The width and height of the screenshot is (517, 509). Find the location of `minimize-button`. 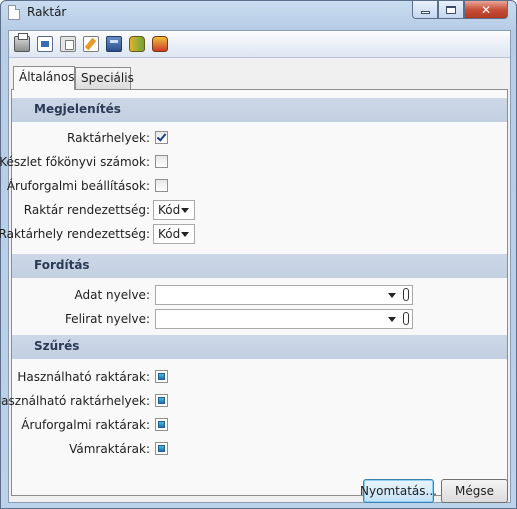

minimize-button is located at coordinates (425, 10).